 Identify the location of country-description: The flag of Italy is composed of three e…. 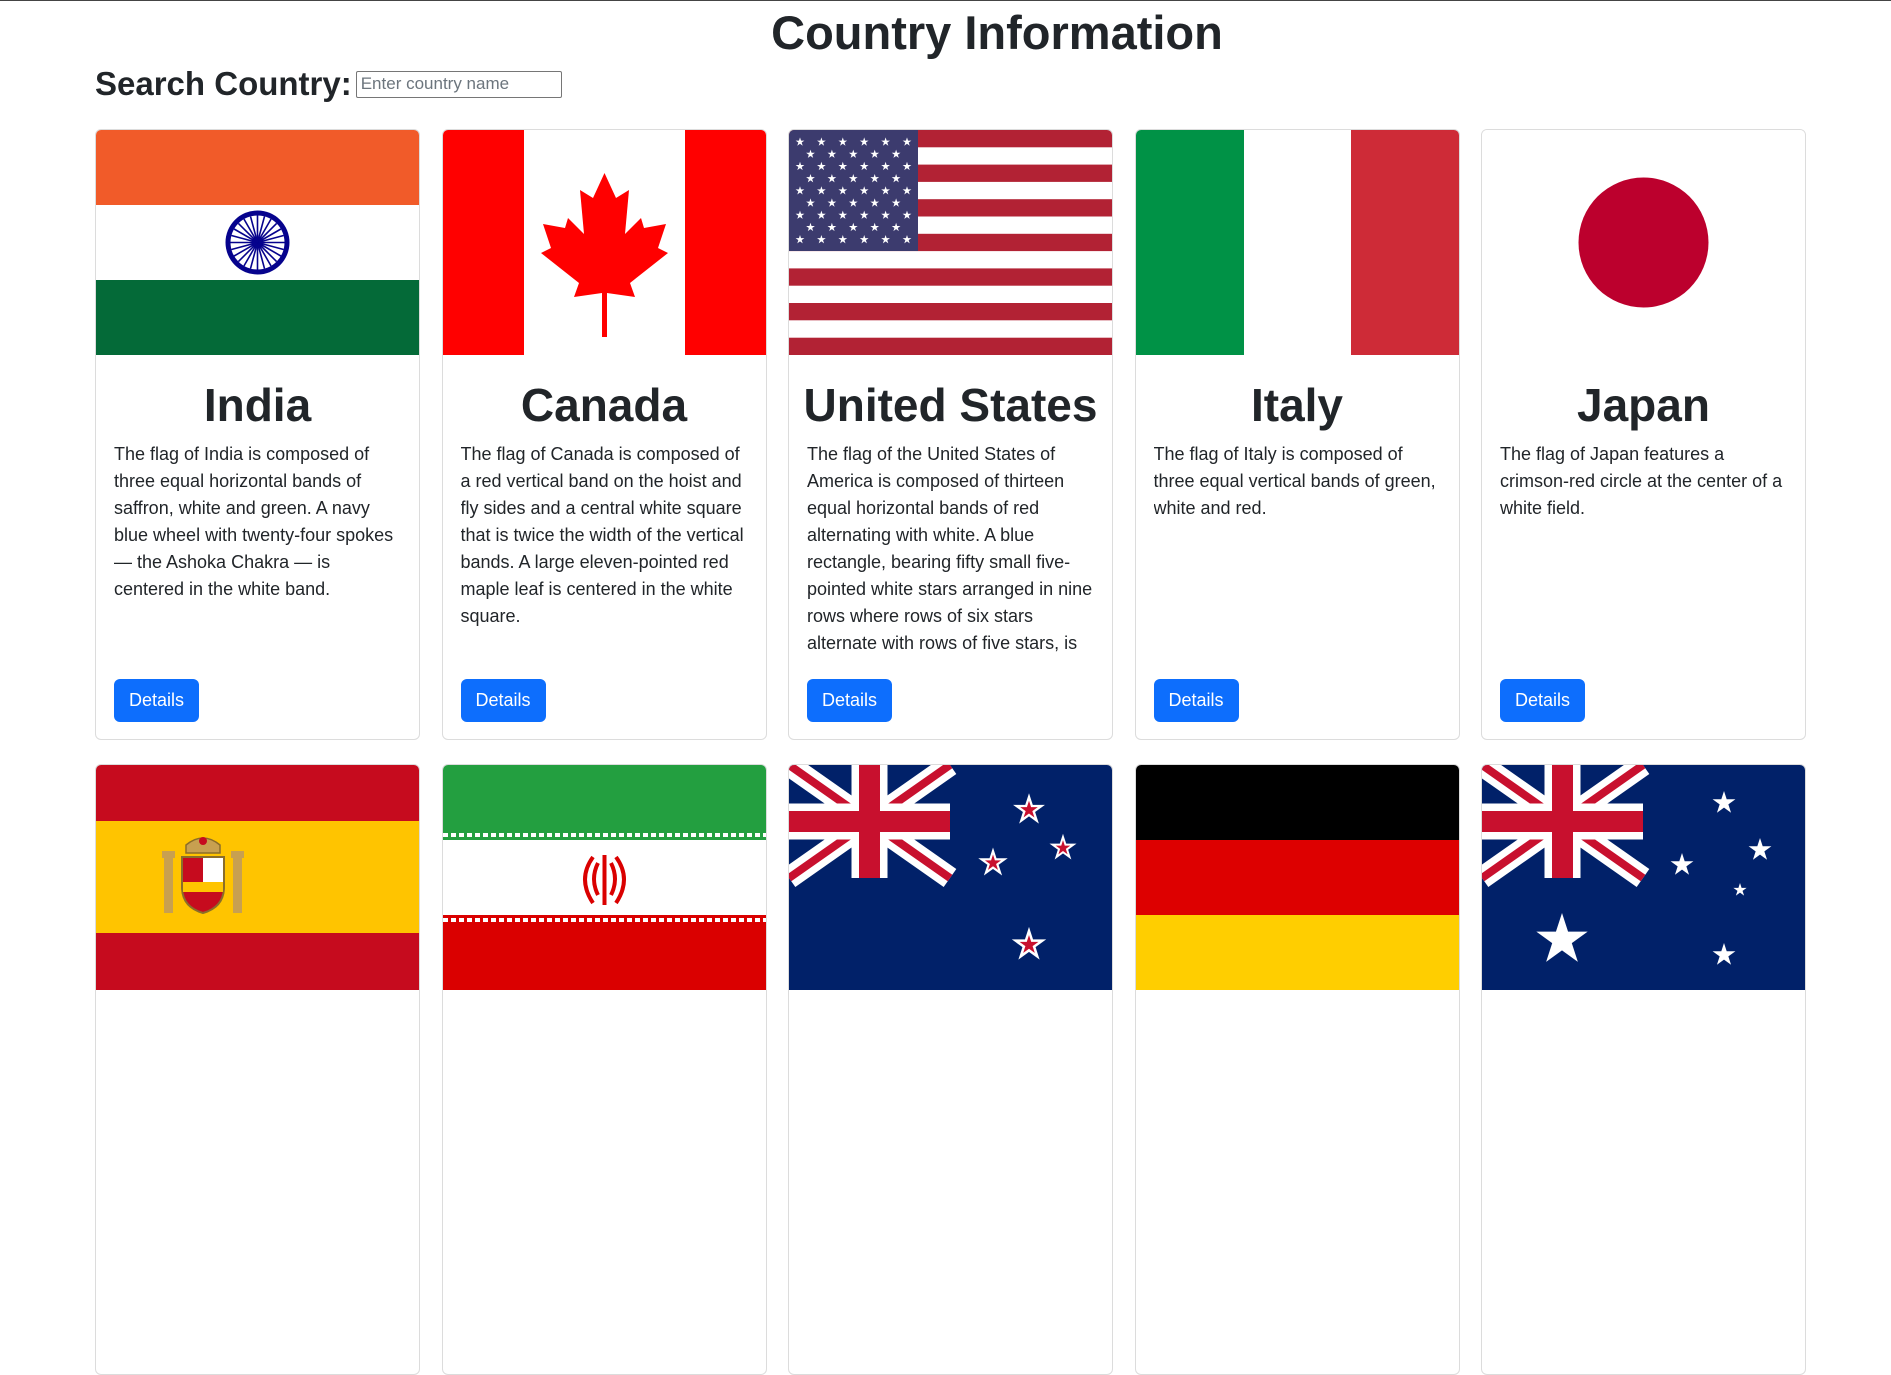
(1294, 481).